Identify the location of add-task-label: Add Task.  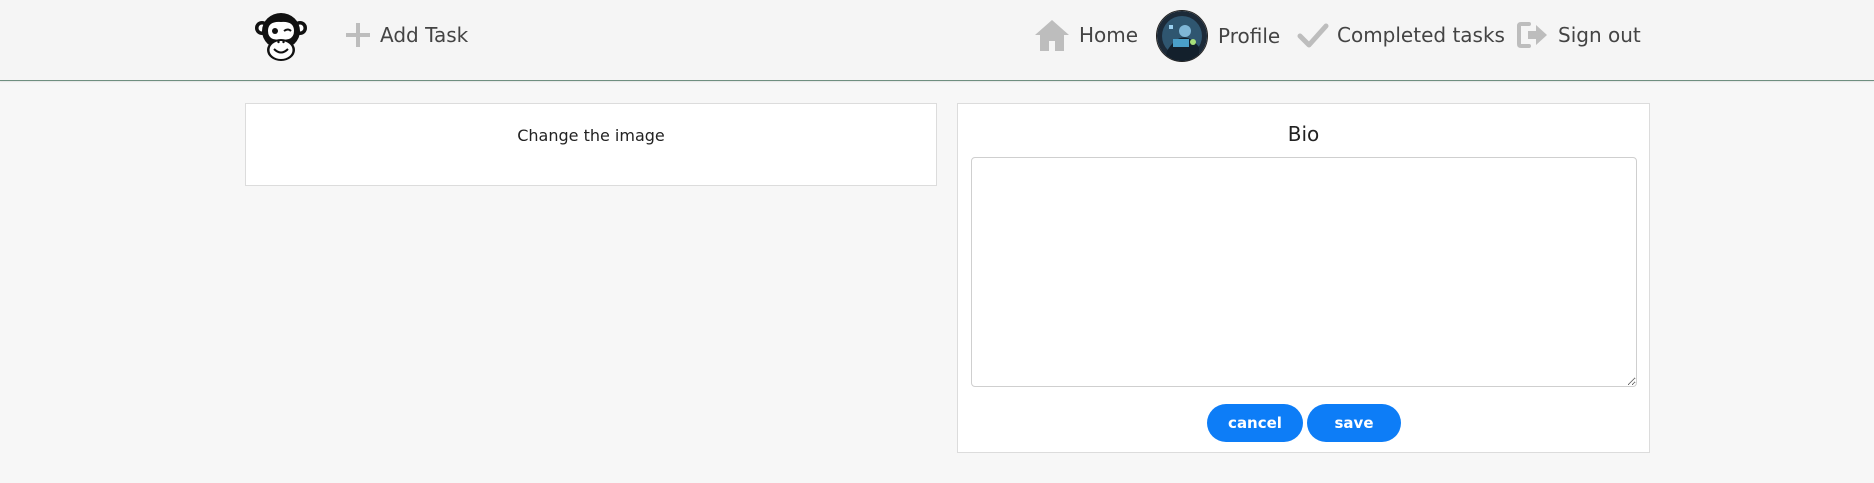
(424, 35).